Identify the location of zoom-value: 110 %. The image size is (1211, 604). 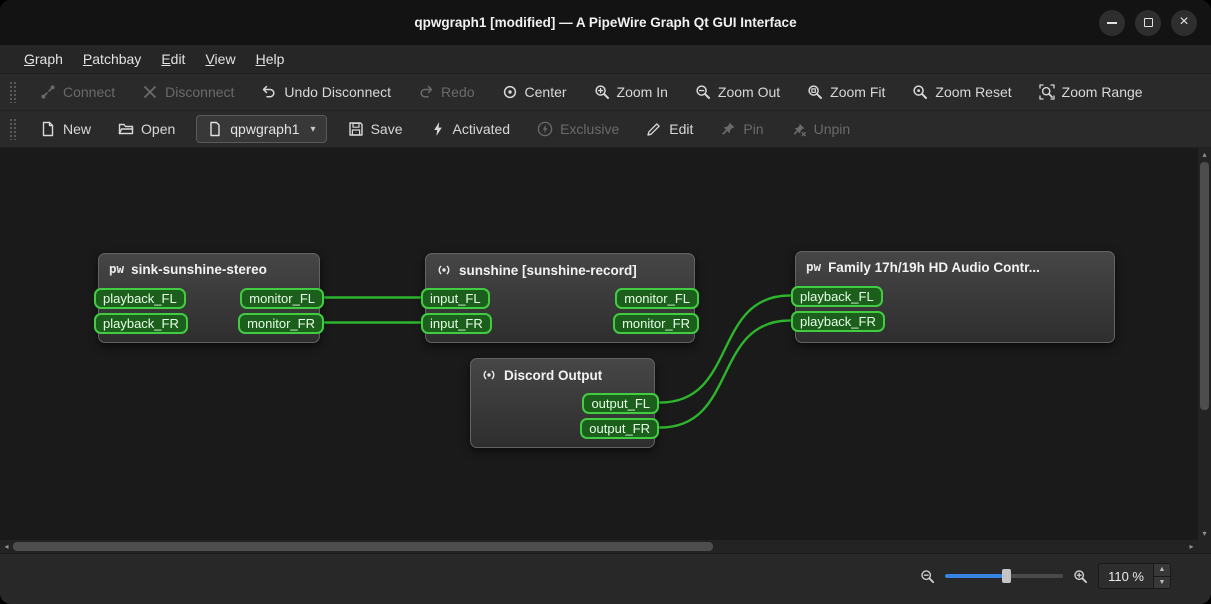
(1126, 576).